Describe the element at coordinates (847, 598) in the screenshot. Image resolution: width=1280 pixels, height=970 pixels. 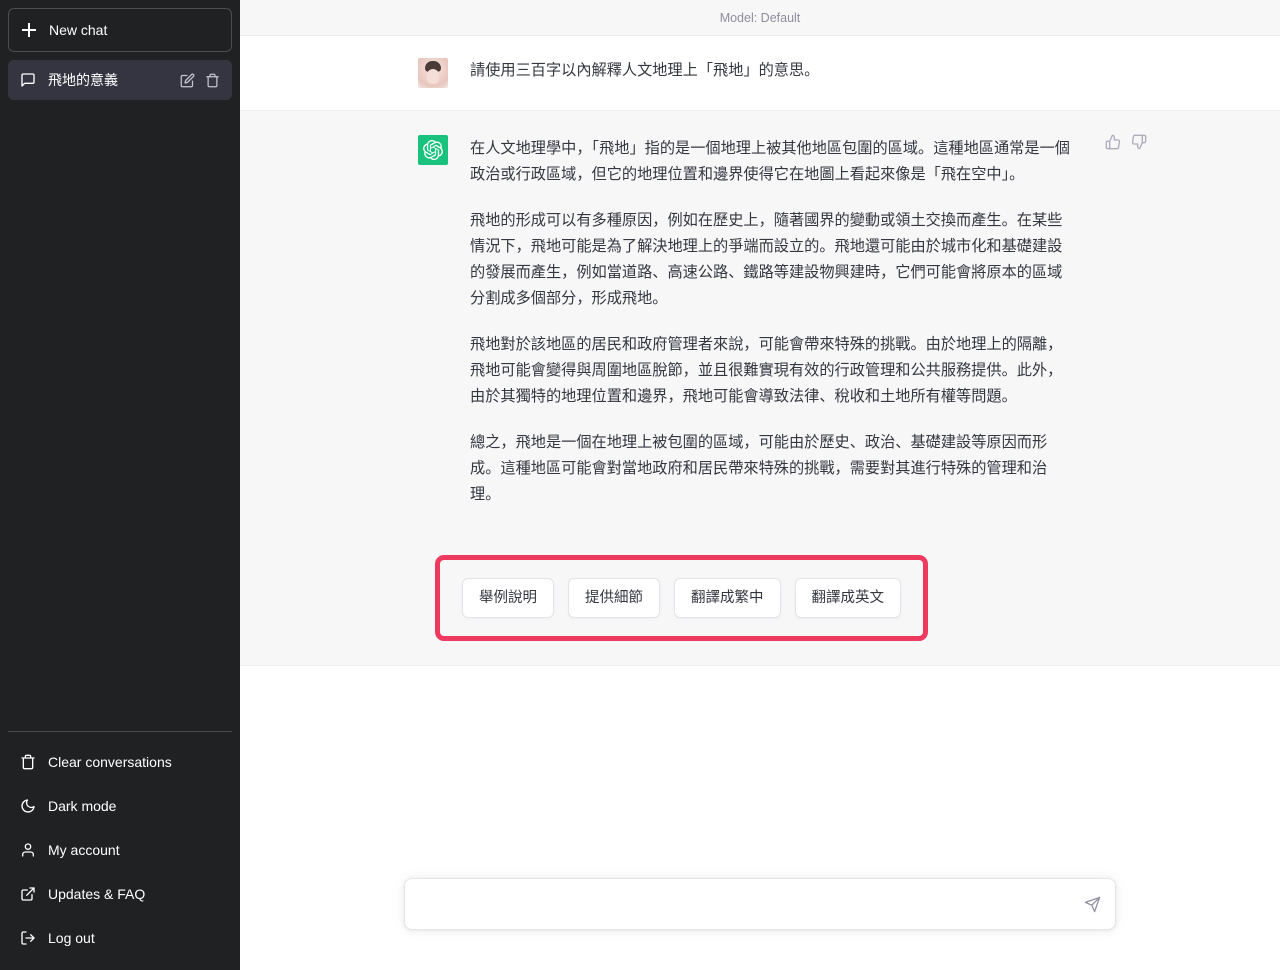
I see `suggestion-chip: 翻譯成英文` at that location.